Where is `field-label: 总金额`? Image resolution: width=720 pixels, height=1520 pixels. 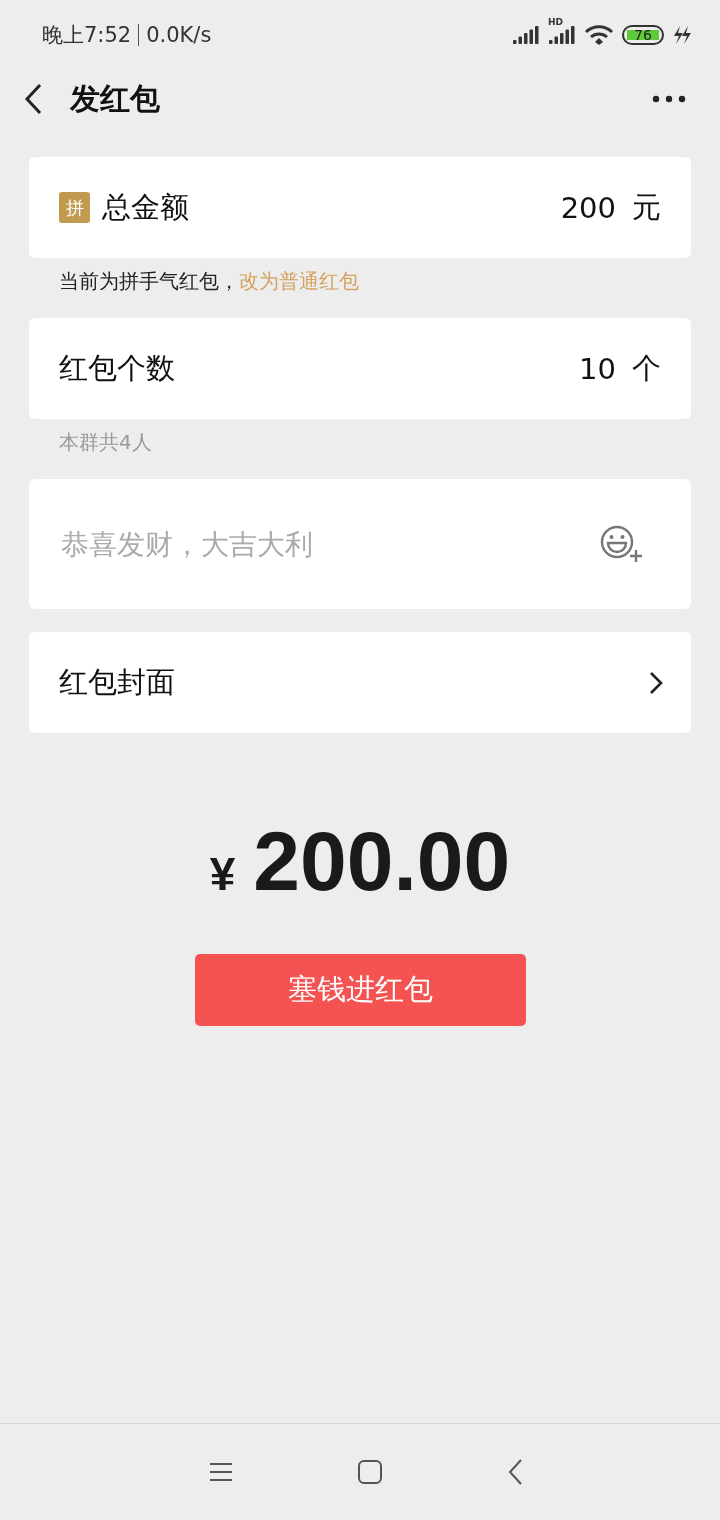
field-label: 总金额 is located at coordinates (145, 207).